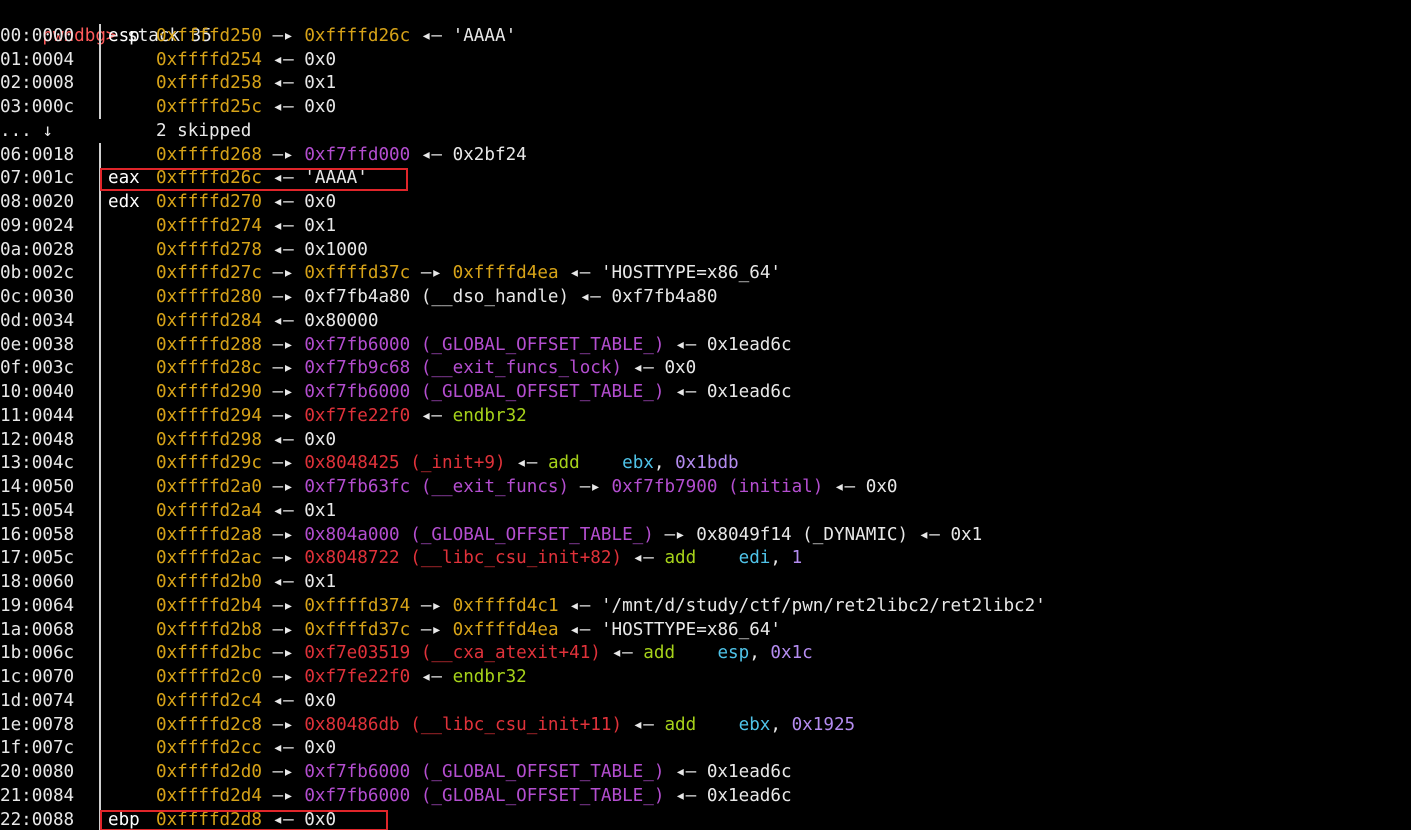 This screenshot has width=1411, height=830. Describe the element at coordinates (37, 107) in the screenshot. I see `stack-offset: 03:000c` at that location.